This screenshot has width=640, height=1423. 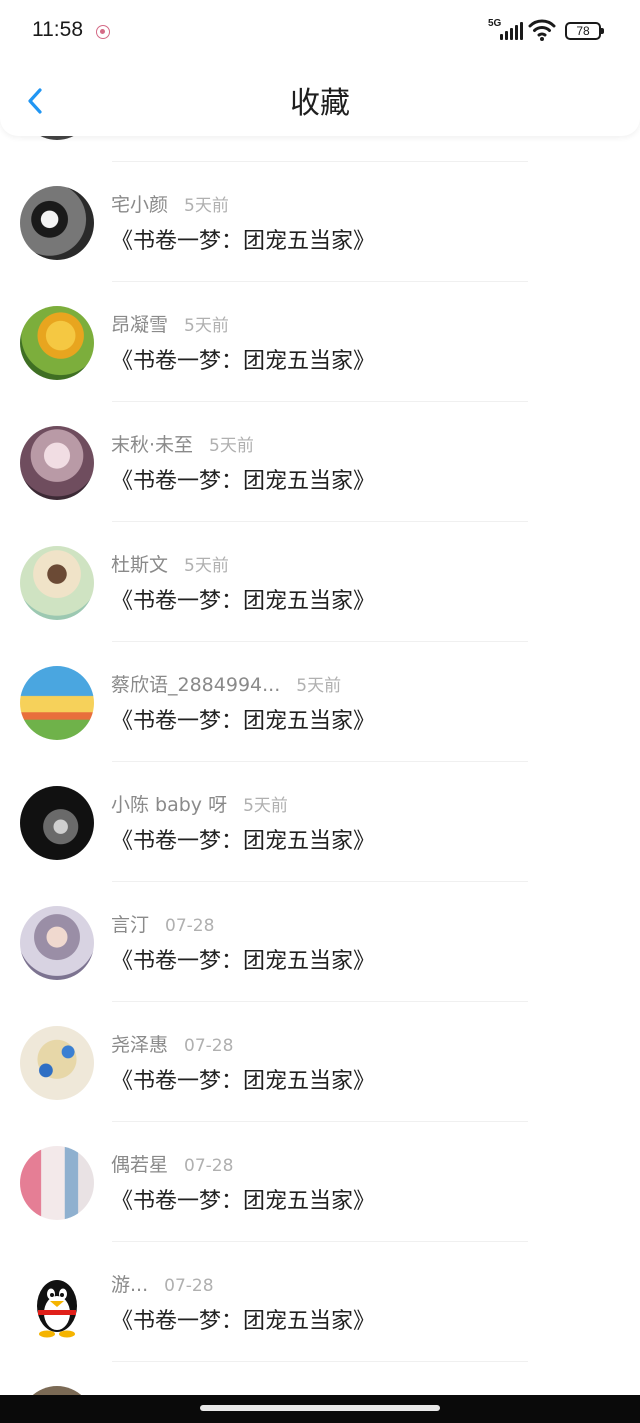 What do you see at coordinates (320, 222) in the screenshot?
I see `list-item: 宅小颜 5天前 《书卷一梦：团宠五当家》` at bounding box center [320, 222].